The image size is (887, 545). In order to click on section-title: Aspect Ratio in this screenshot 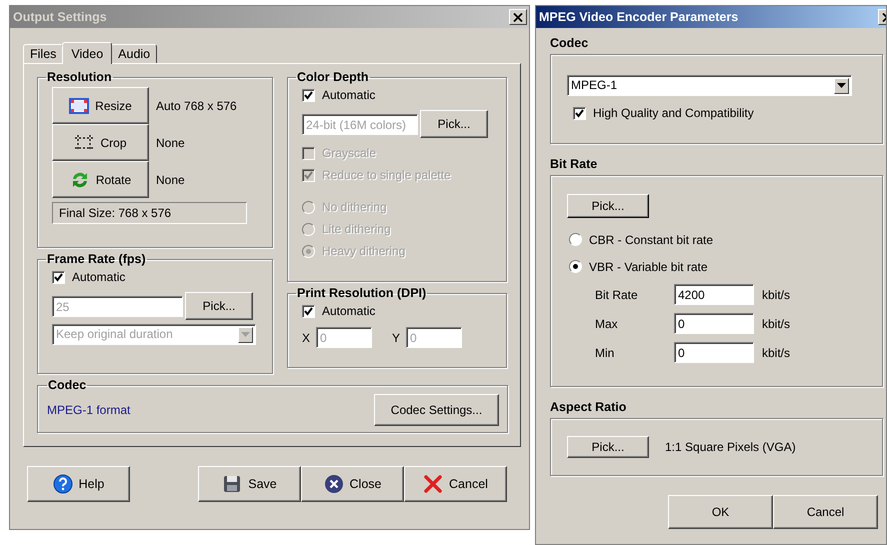, I will do `click(589, 408)`.